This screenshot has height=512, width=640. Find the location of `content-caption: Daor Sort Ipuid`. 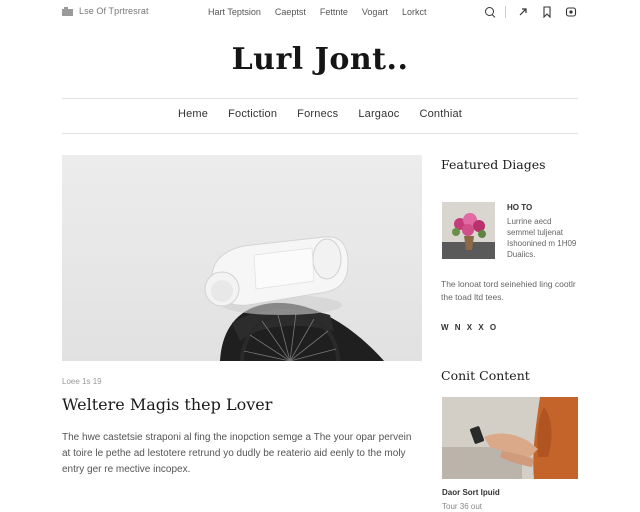

content-caption: Daor Sort Ipuid is located at coordinates (471, 492).